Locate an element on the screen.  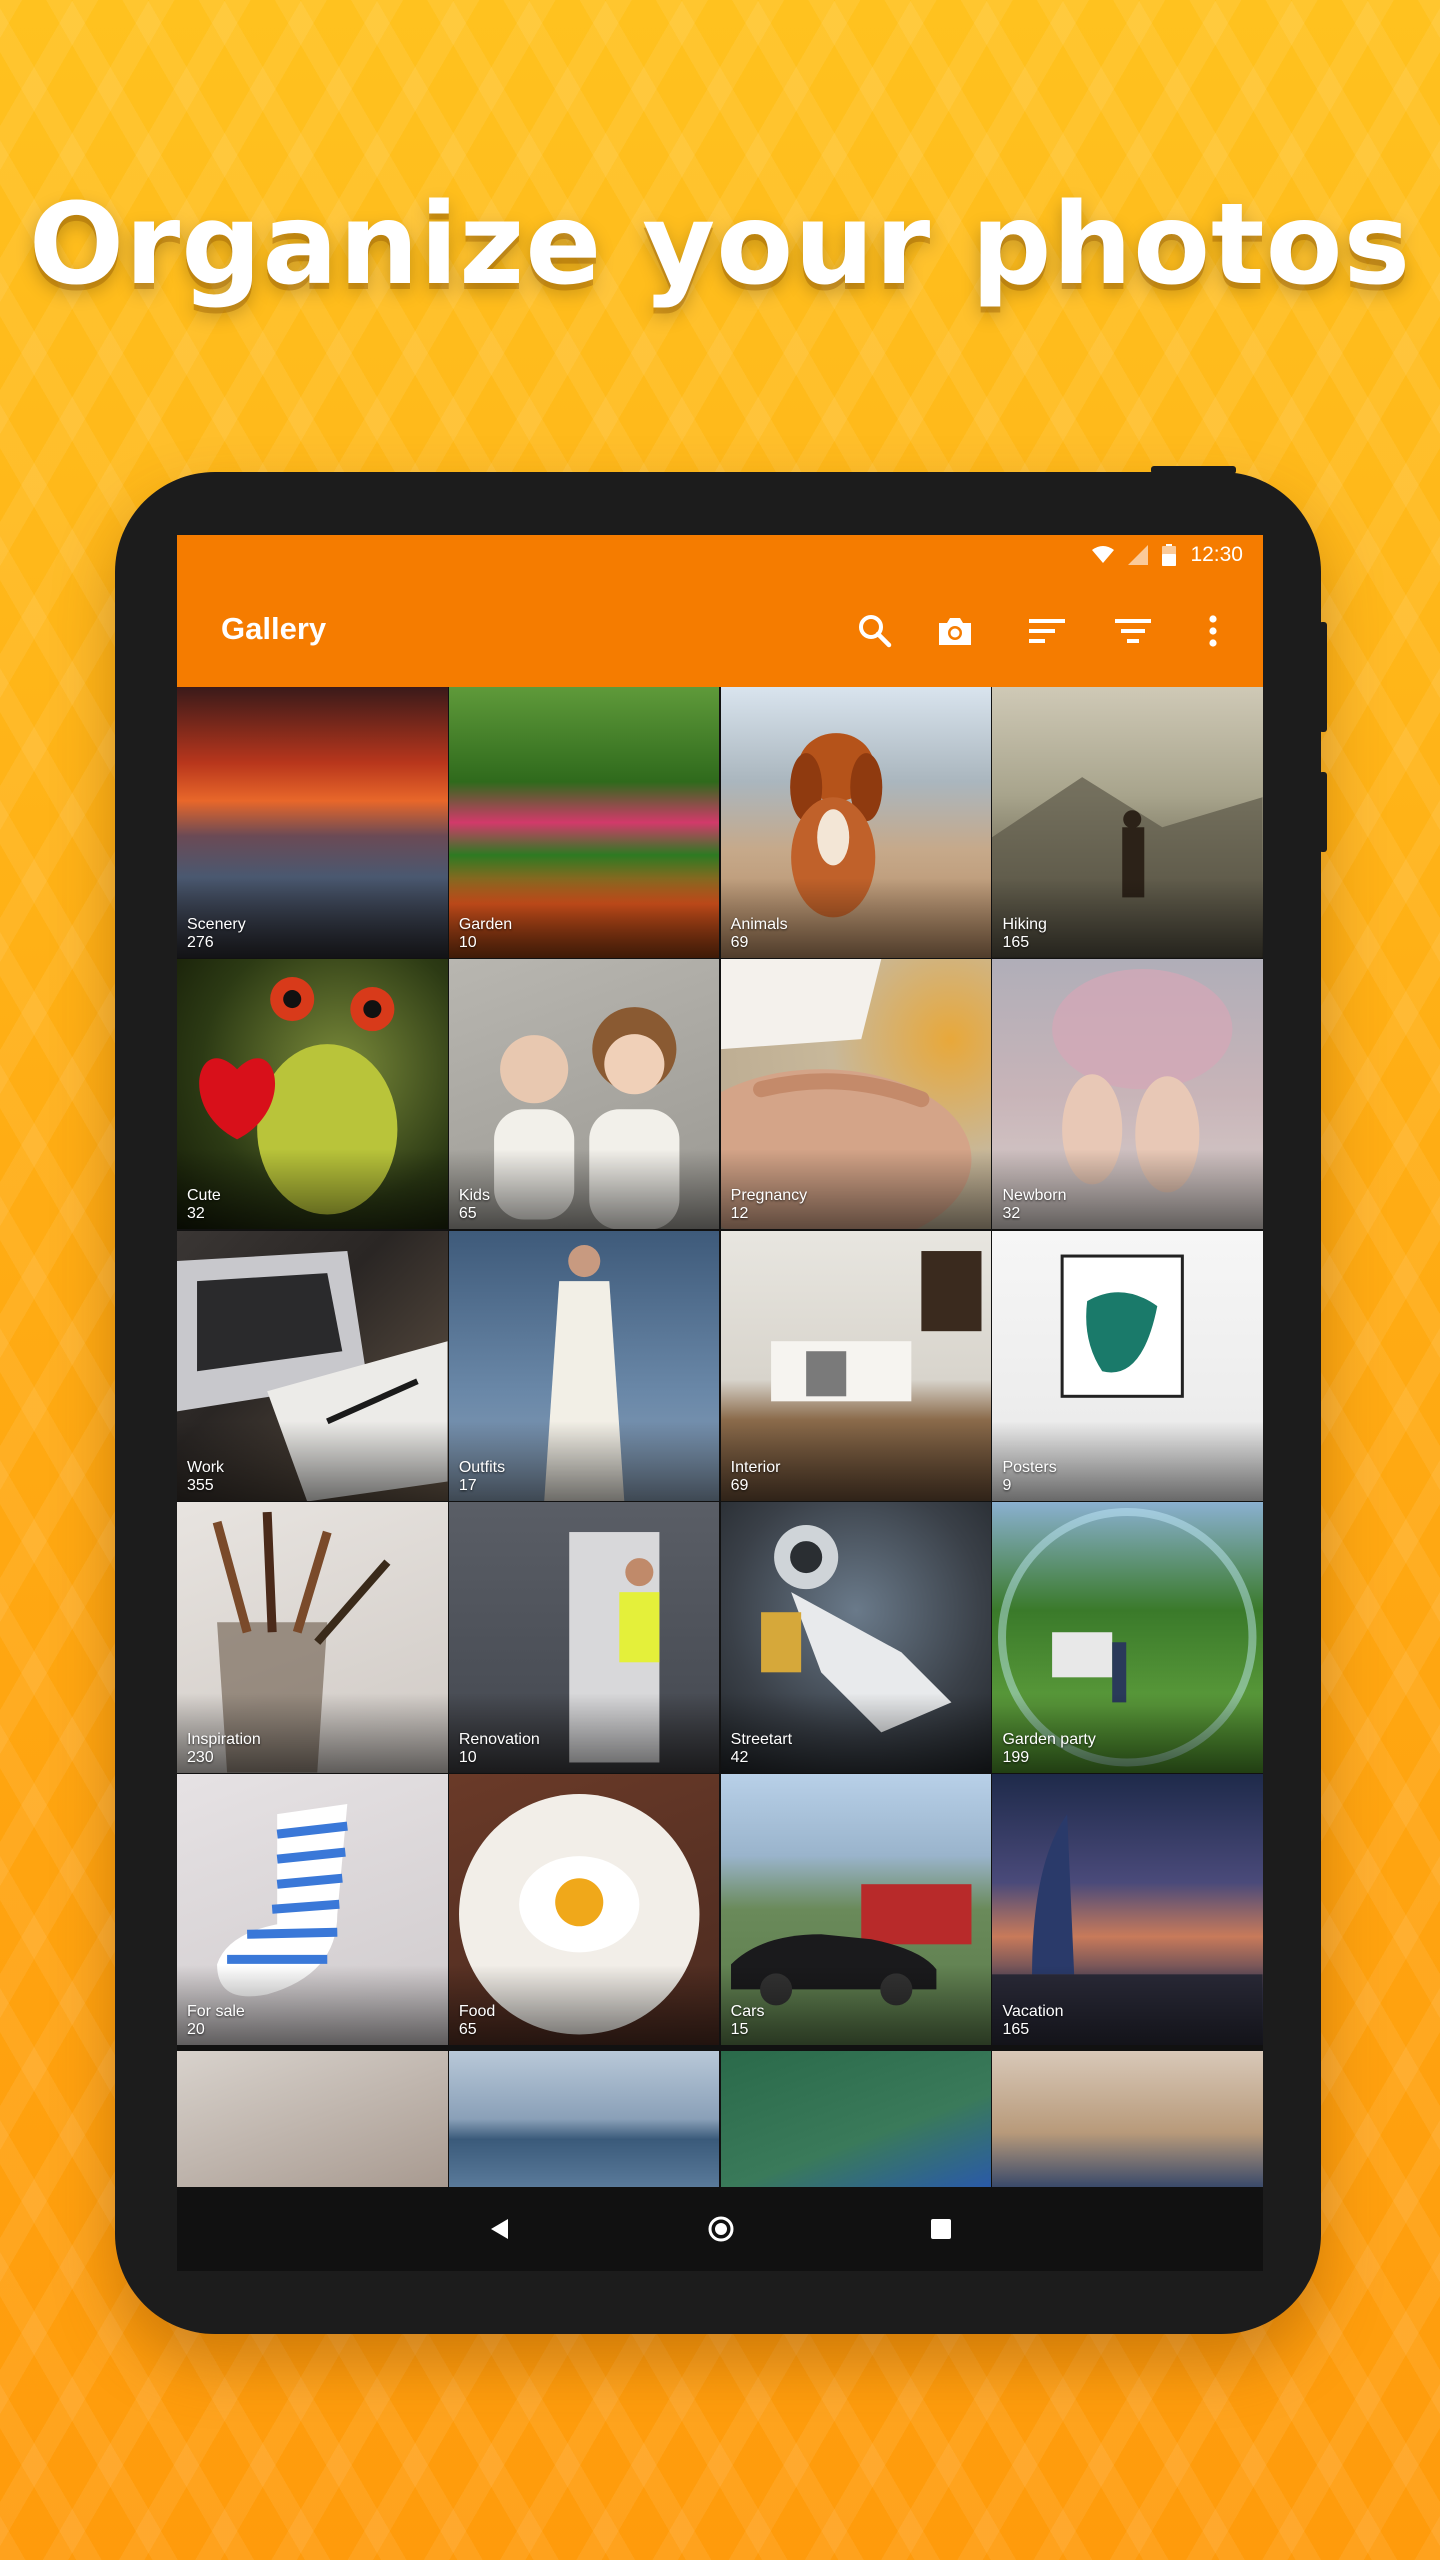
home-icon is located at coordinates (721, 2229).